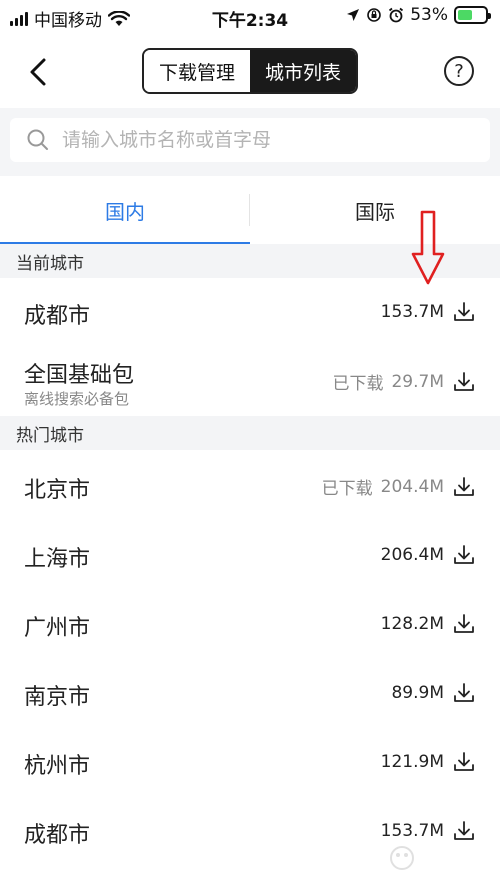  What do you see at coordinates (412, 555) in the screenshot?
I see `city-size: 206.4M` at bounding box center [412, 555].